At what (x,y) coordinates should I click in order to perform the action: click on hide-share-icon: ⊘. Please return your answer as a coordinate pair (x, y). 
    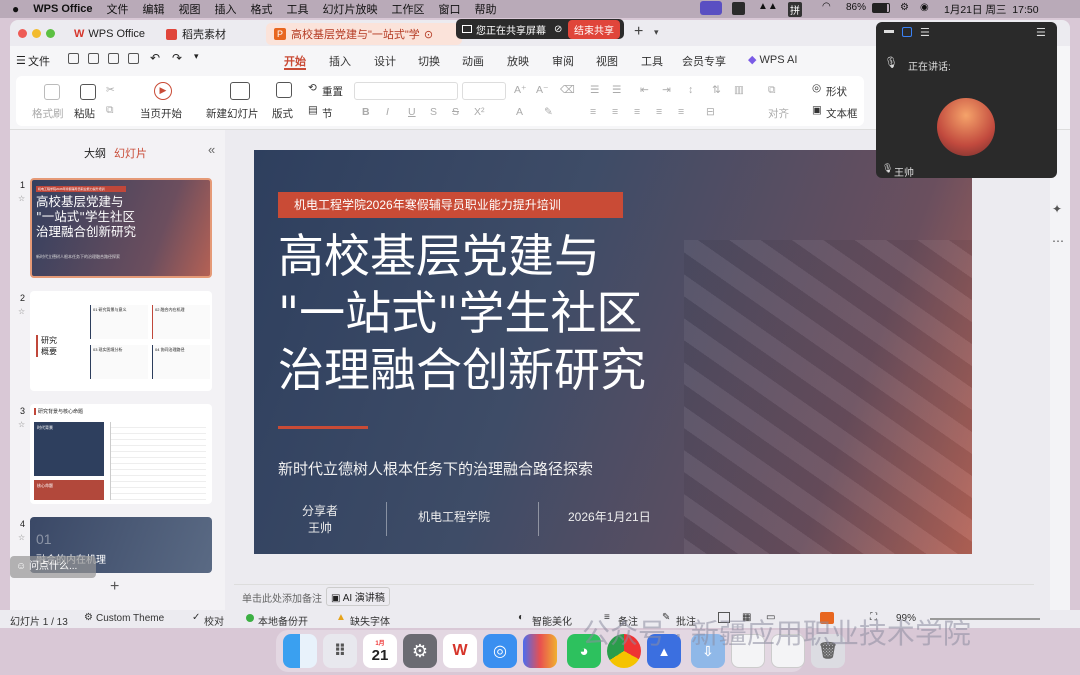
    Looking at the image, I should click on (558, 29).